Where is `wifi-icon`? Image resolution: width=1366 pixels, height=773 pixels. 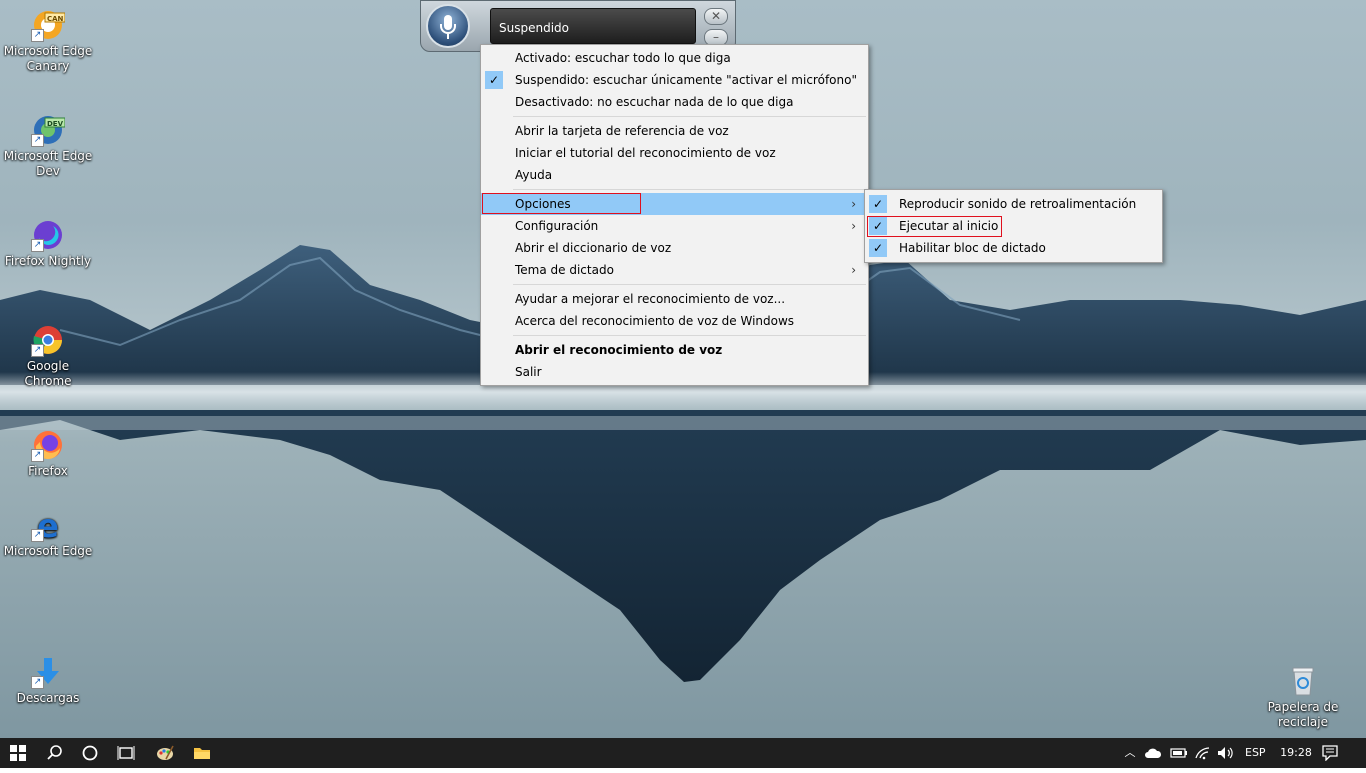 wifi-icon is located at coordinates (1202, 753).